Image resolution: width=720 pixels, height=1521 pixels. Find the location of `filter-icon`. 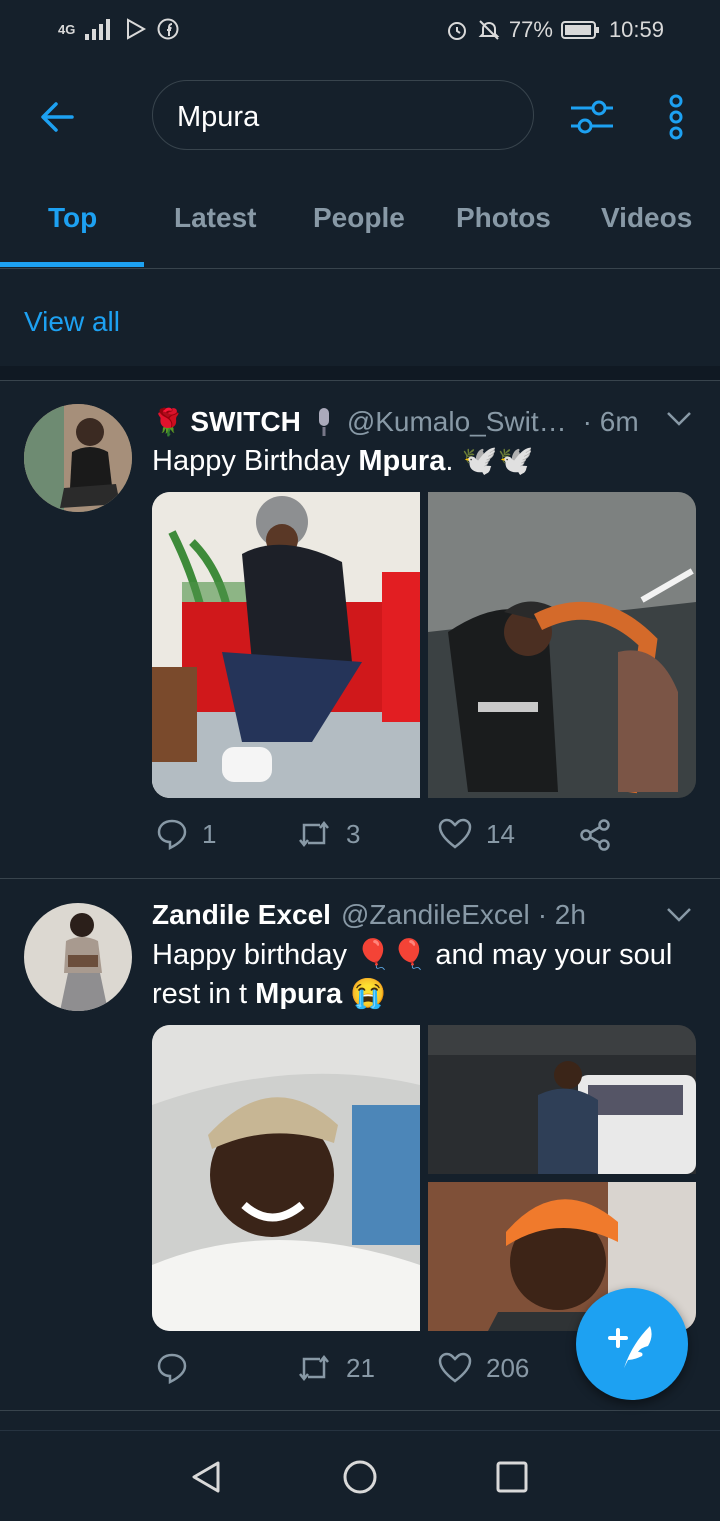

filter-icon is located at coordinates (592, 117).